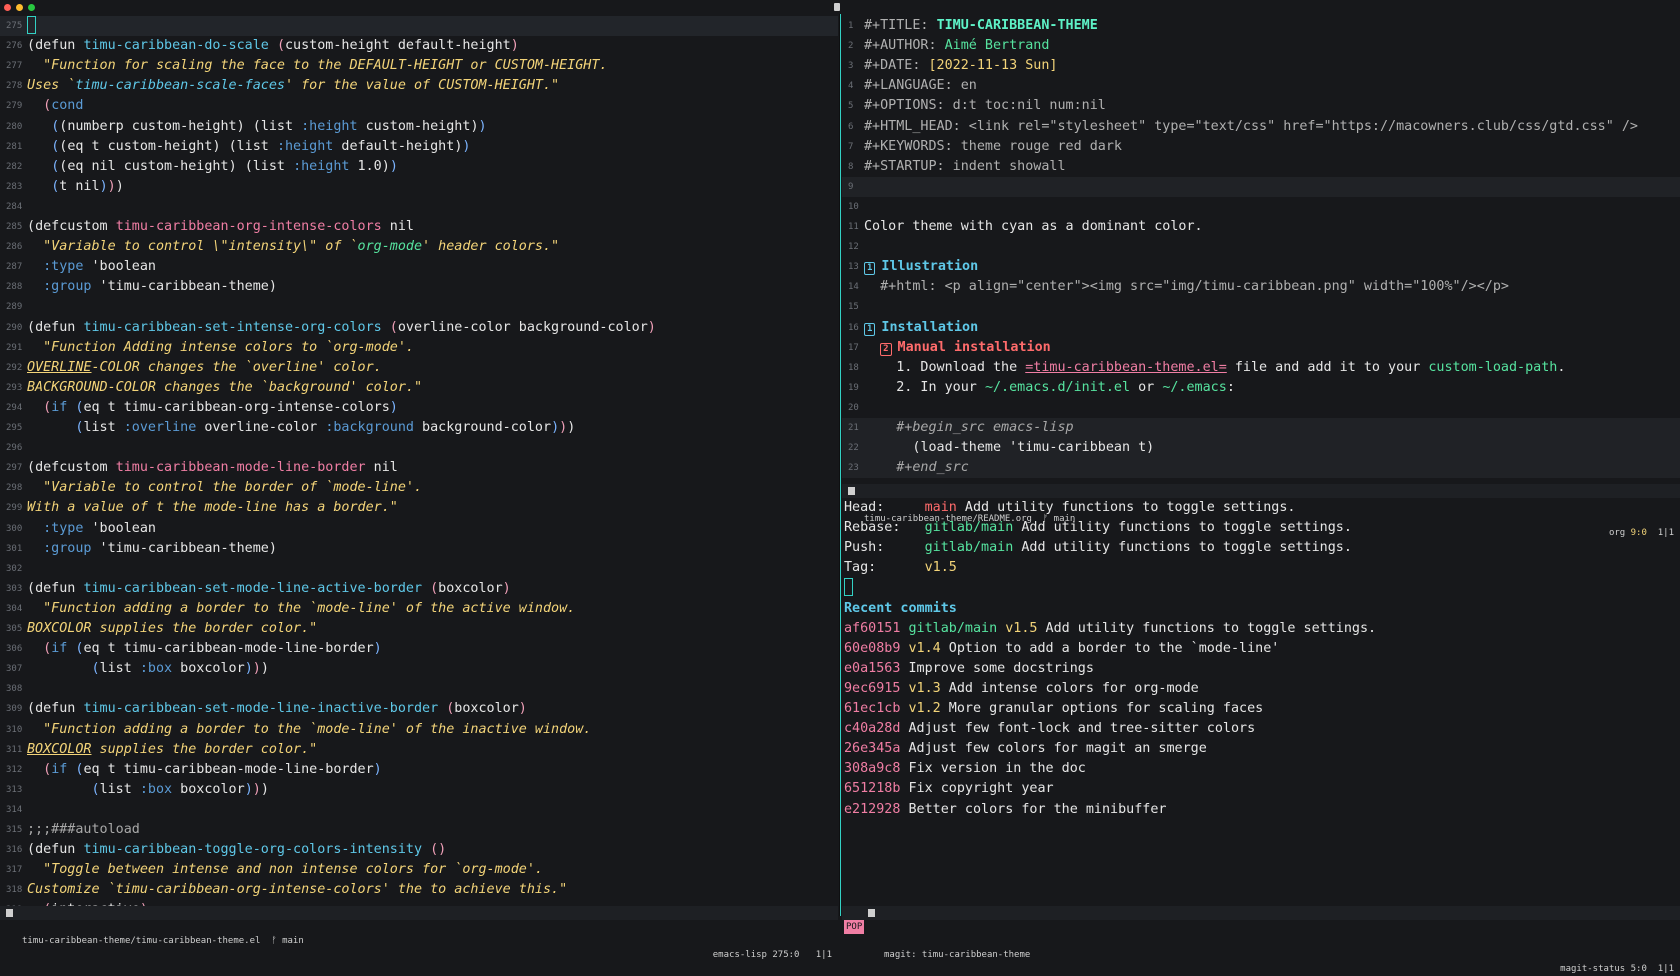  I want to click on code-line: 3 #+DATE: [2022-11-13 Sun], so click(1261, 66).